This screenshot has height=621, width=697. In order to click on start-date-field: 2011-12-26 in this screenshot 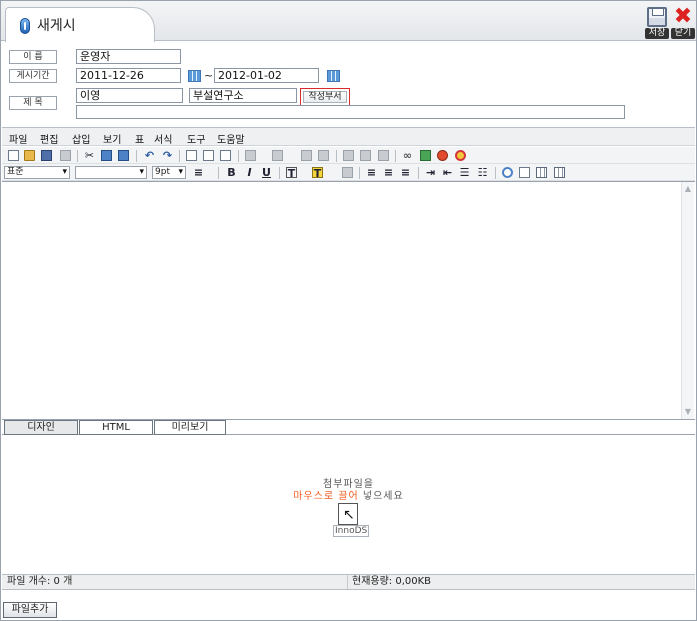, I will do `click(128, 75)`.